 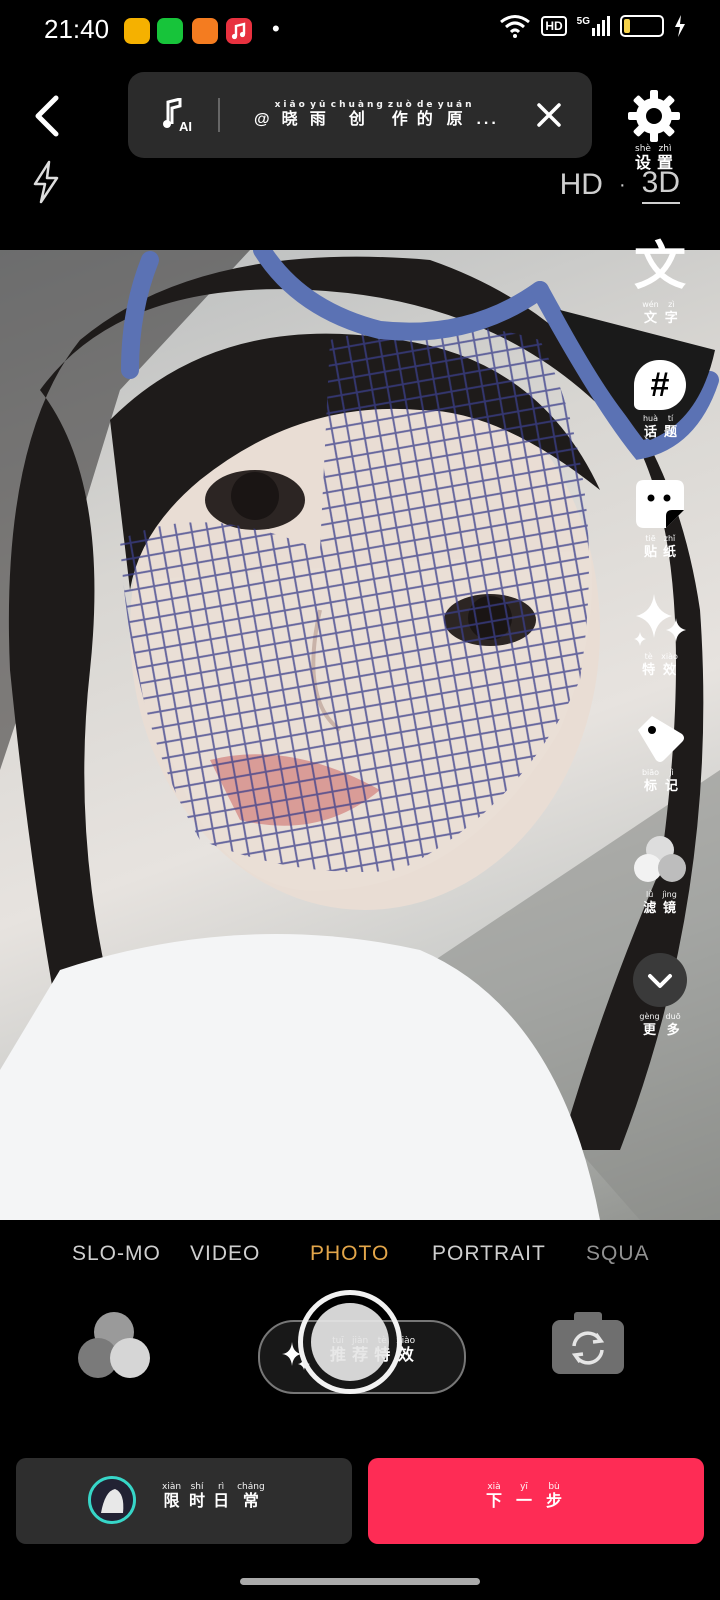 What do you see at coordinates (671, 431) in the screenshot?
I see `hanzi: 题` at bounding box center [671, 431].